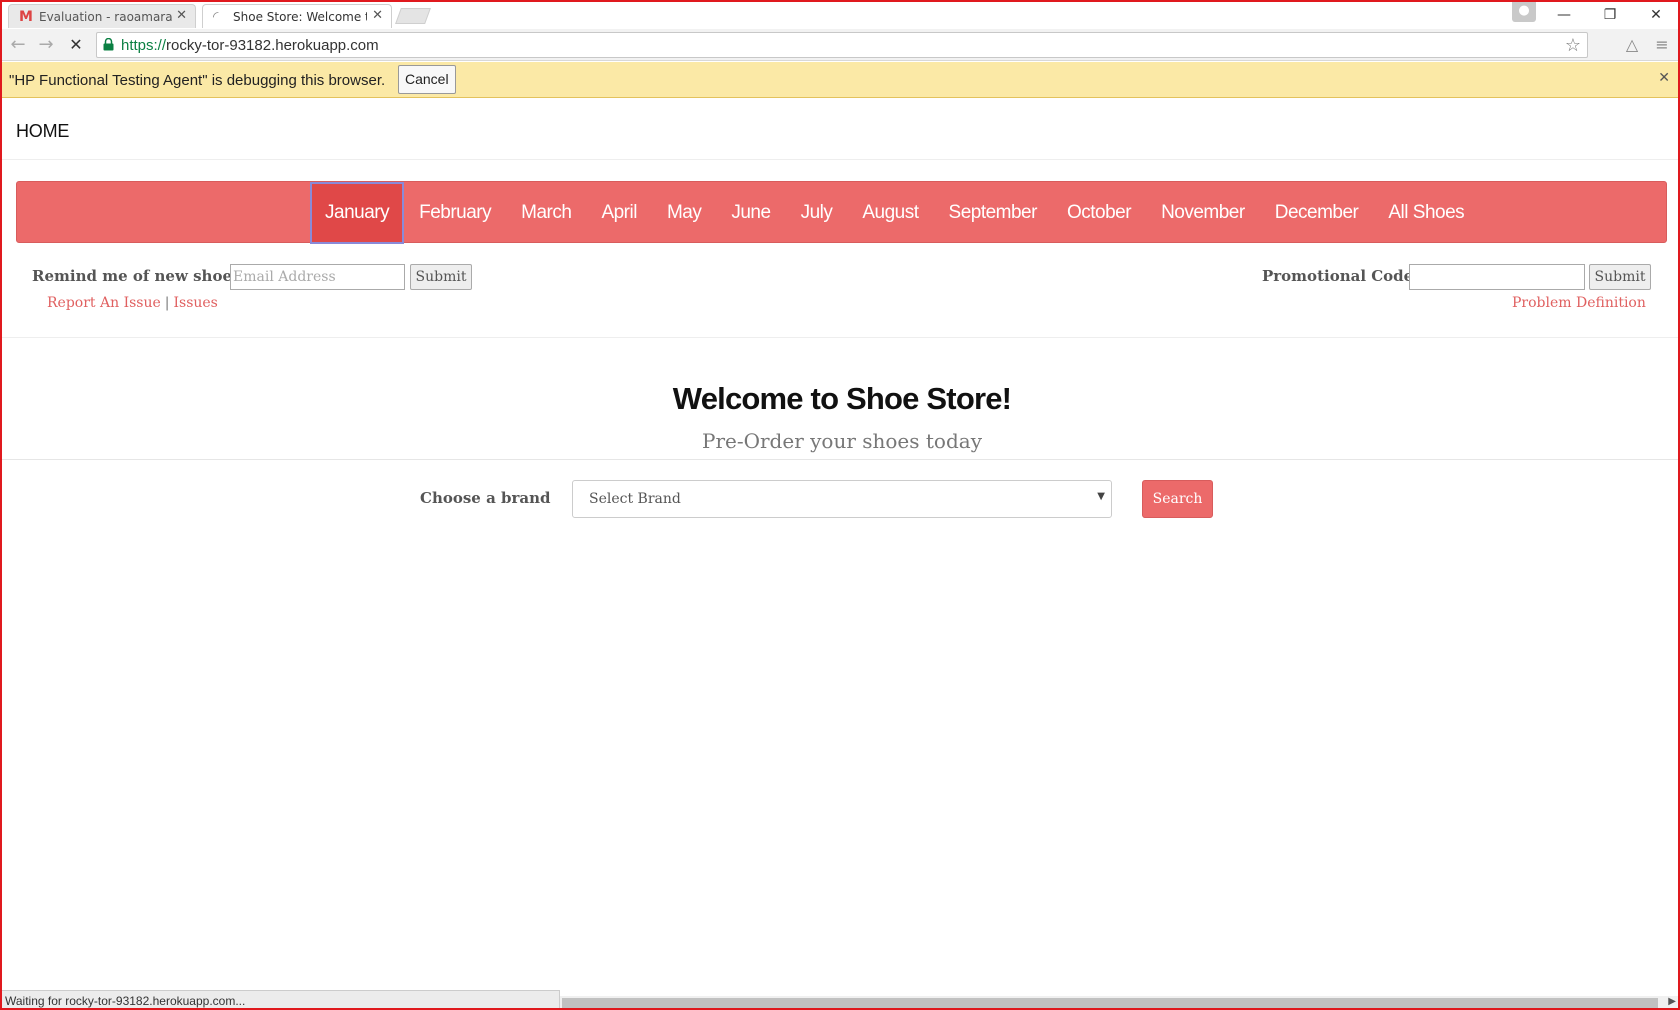  What do you see at coordinates (1099, 213) in the screenshot?
I see `month-tab-october: October` at bounding box center [1099, 213].